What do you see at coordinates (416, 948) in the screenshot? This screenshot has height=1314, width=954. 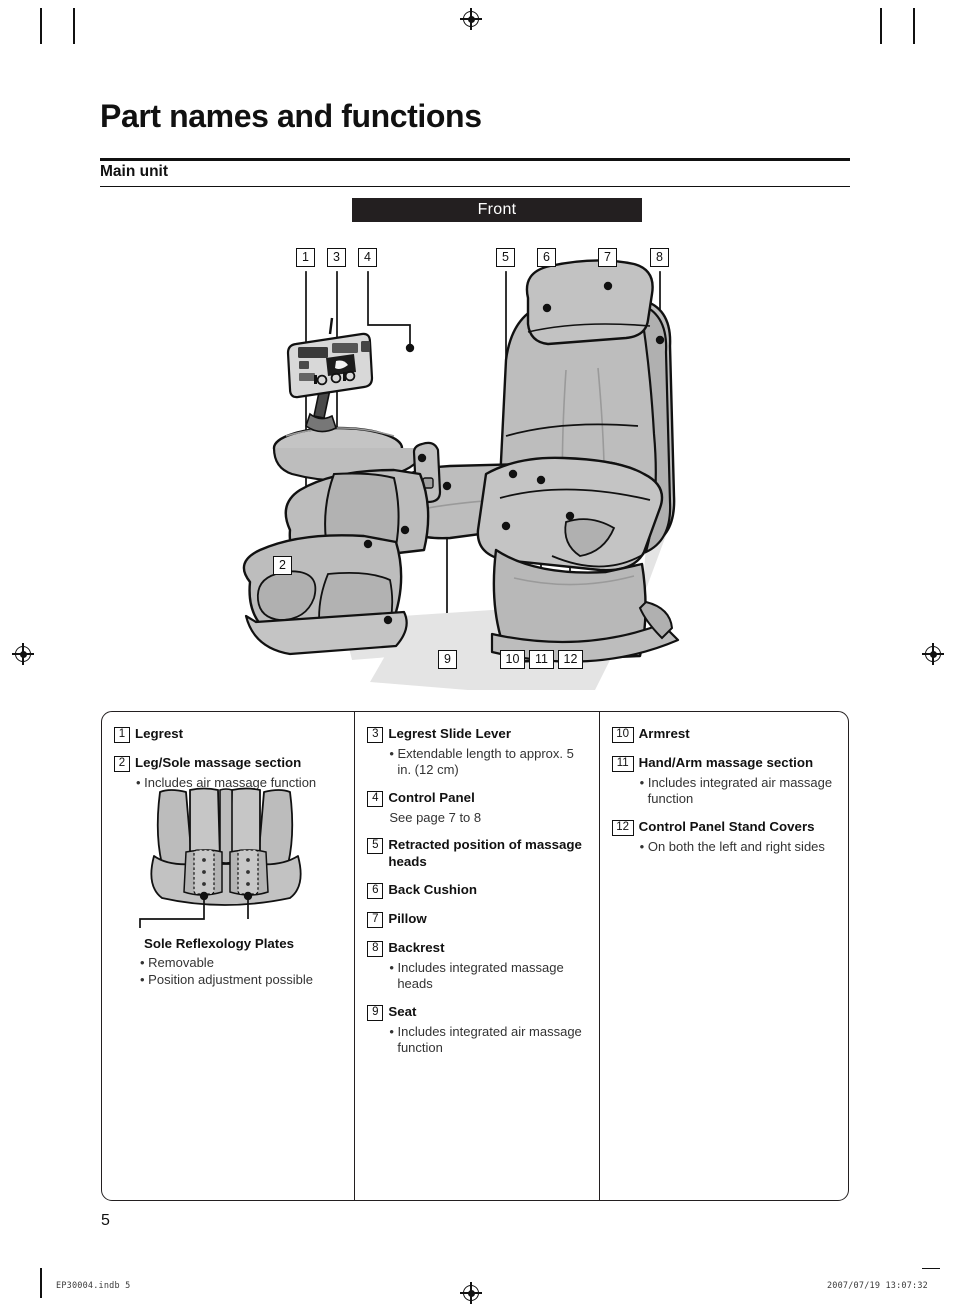 I see `legend-label-8: Backrest` at bounding box center [416, 948].